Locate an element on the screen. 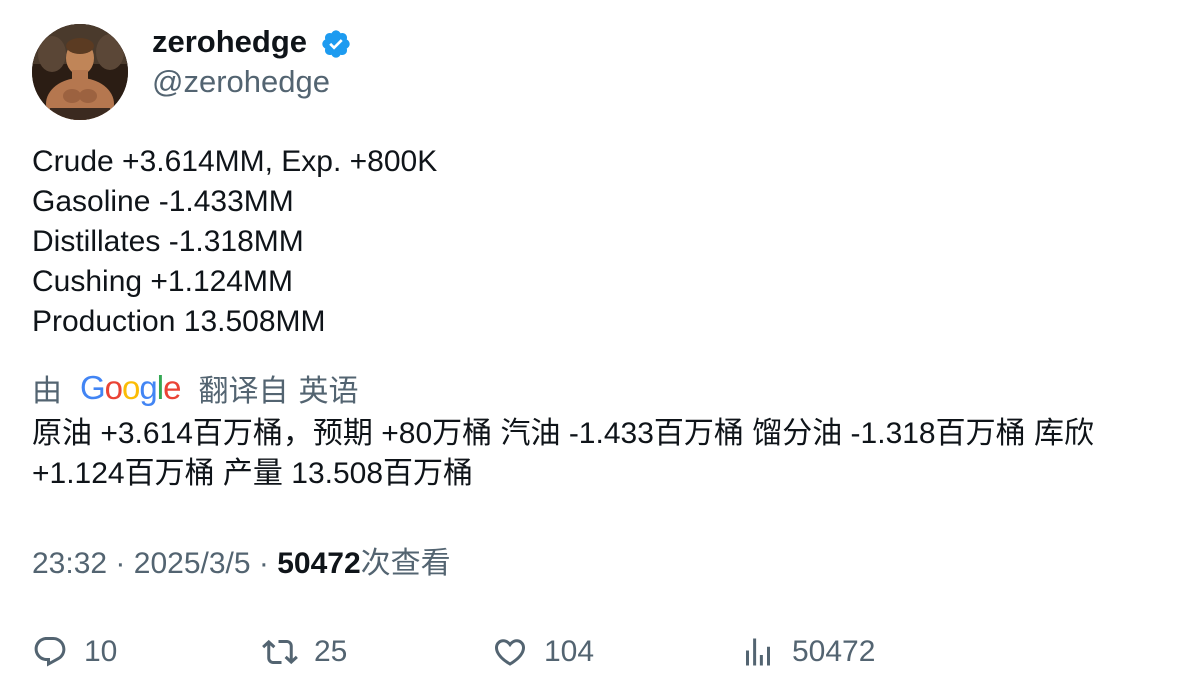 This screenshot has width=1196, height=698. avatar is located at coordinates (80, 72).